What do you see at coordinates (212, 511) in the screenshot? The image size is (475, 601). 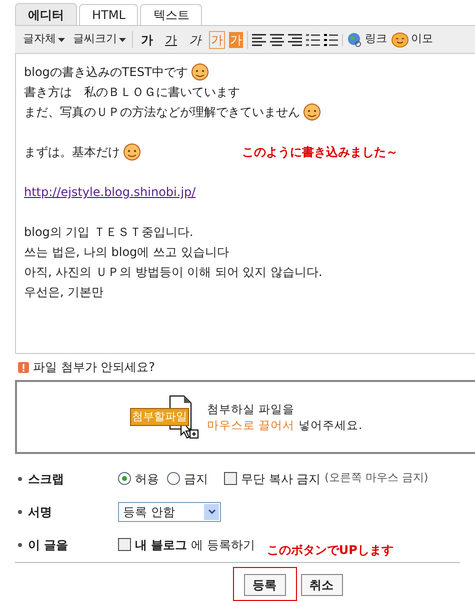 I see `chevron-down-icon` at bounding box center [212, 511].